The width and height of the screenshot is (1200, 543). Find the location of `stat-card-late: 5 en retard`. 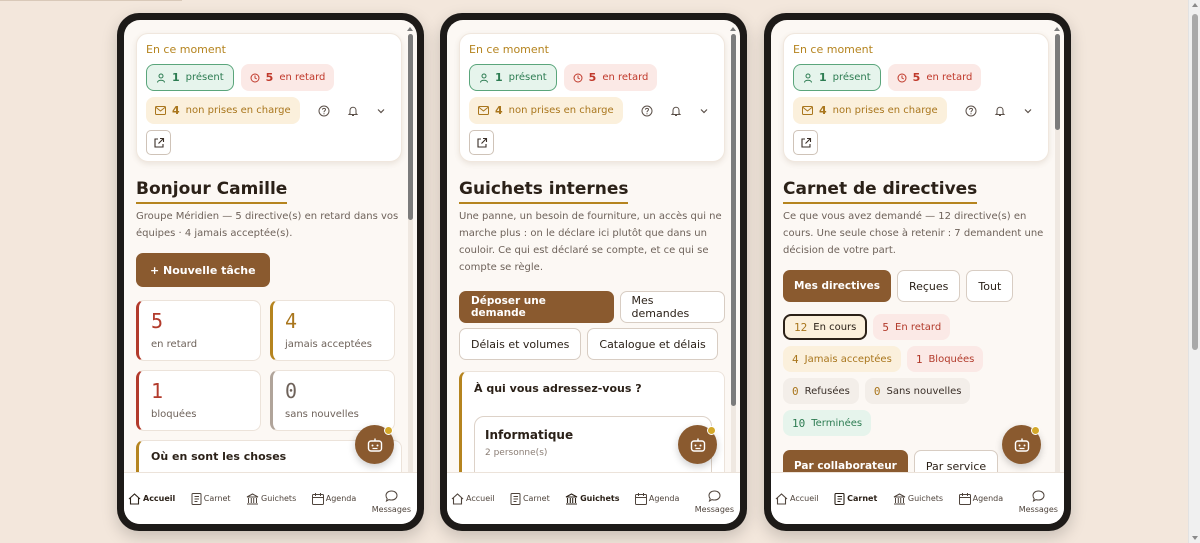

stat-card-late: 5 en retard is located at coordinates (198, 330).